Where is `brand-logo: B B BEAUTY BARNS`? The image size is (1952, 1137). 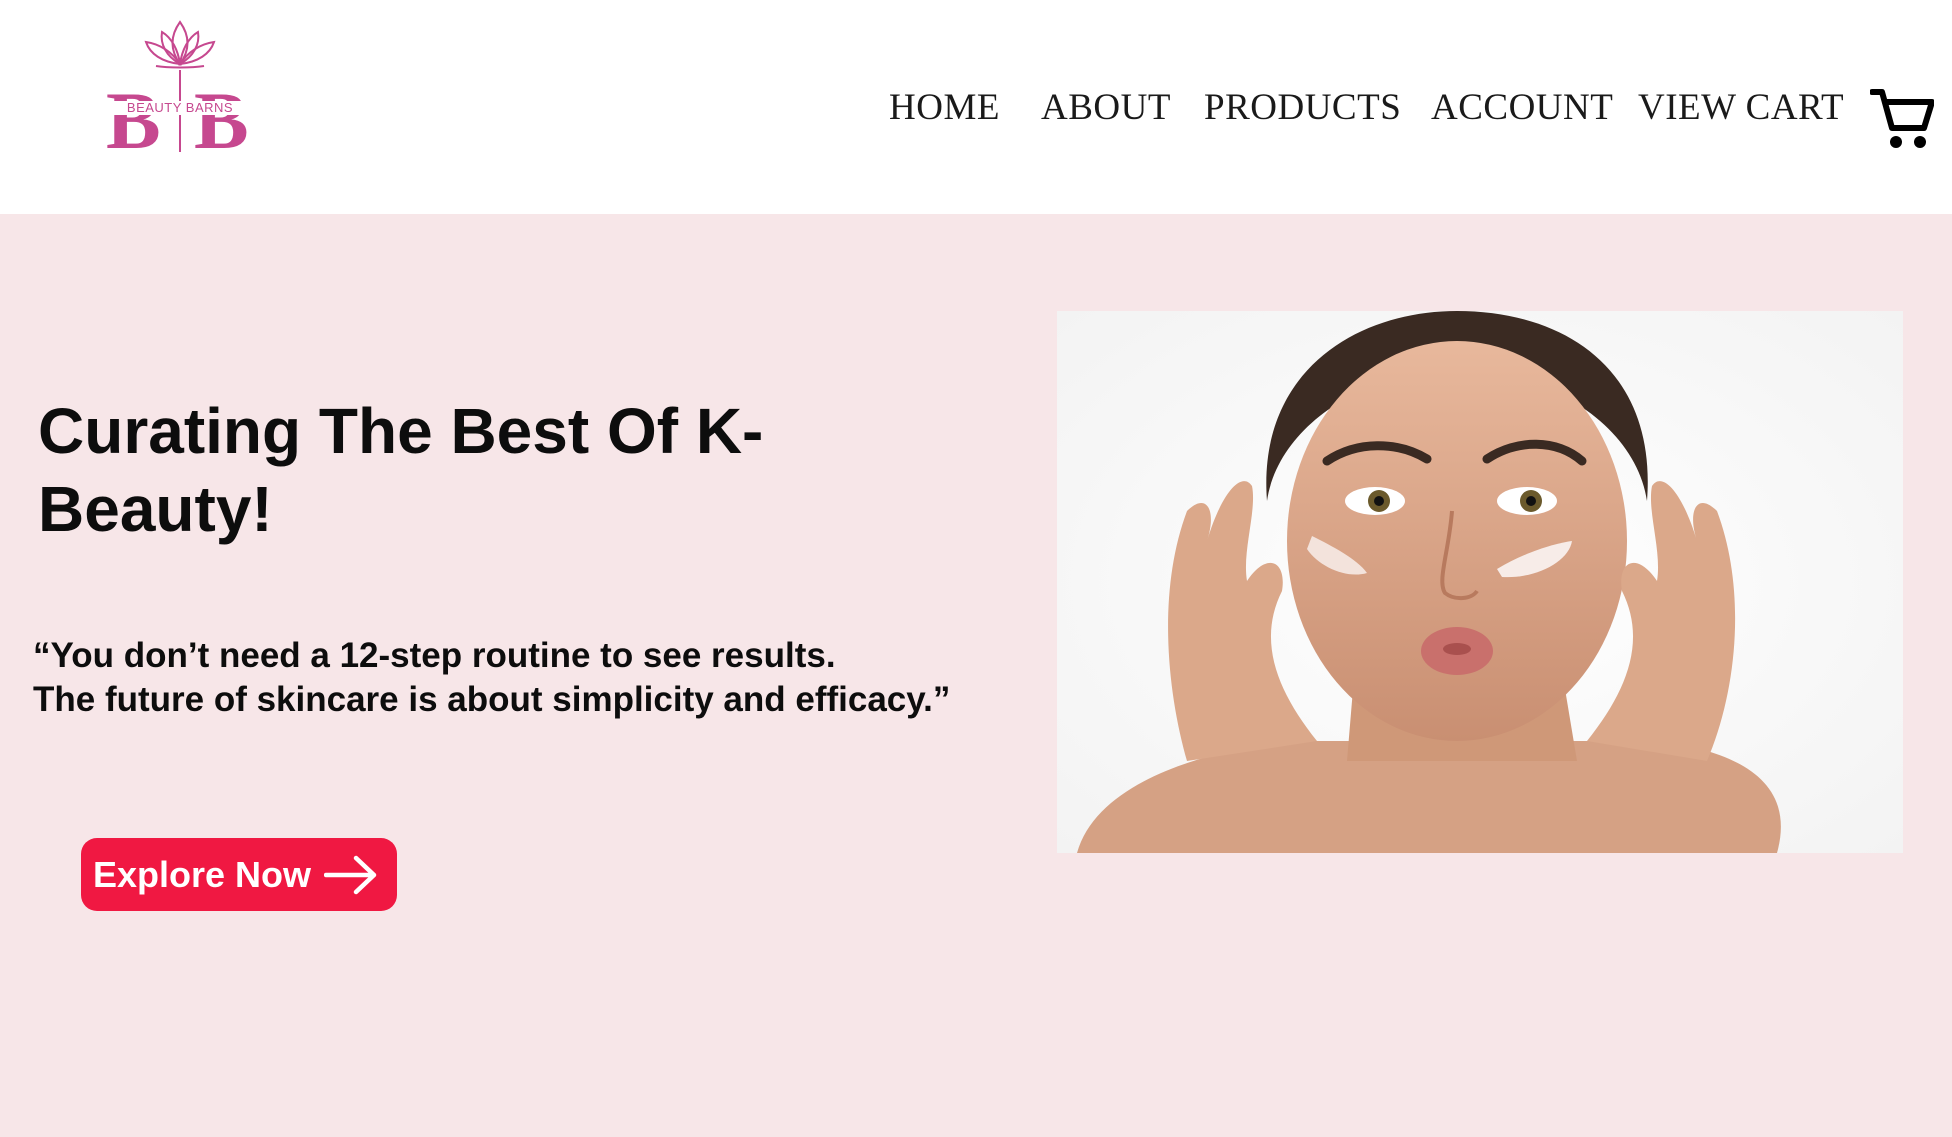
brand-logo: B B BEAUTY BARNS is located at coordinates (185, 83).